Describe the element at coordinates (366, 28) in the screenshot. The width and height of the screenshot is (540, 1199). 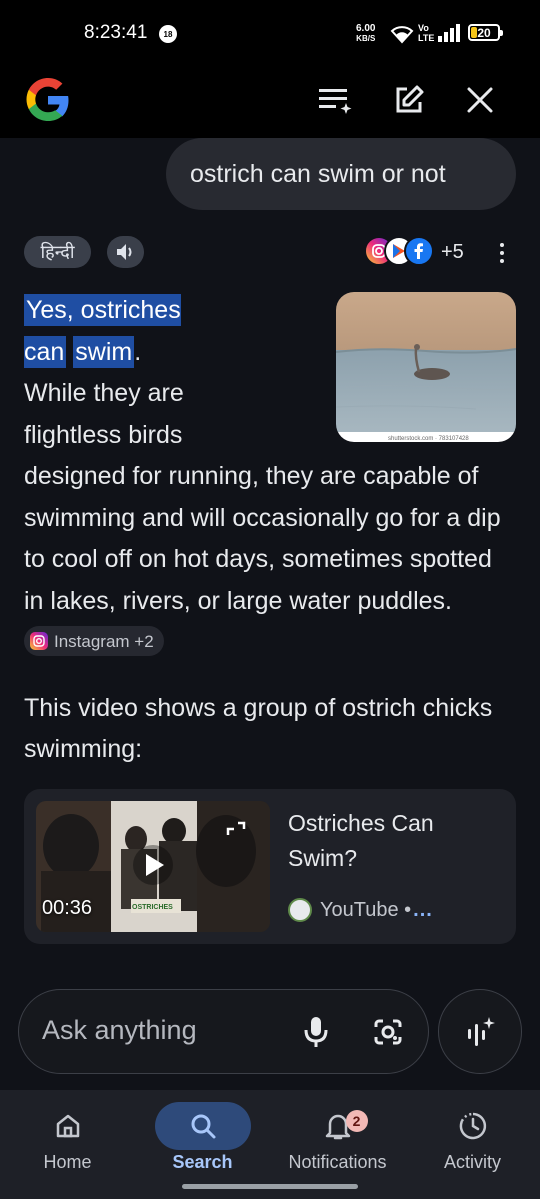
I see `network-speed-value: 6.00` at that location.